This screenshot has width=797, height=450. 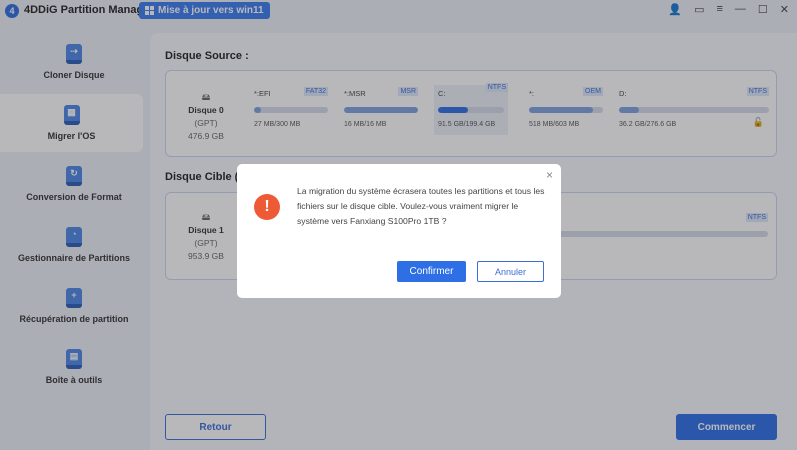 I want to click on warning-icon: !, so click(x=267, y=207).